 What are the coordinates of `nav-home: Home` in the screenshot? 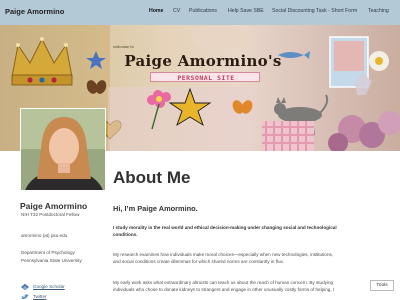 It's located at (156, 11).